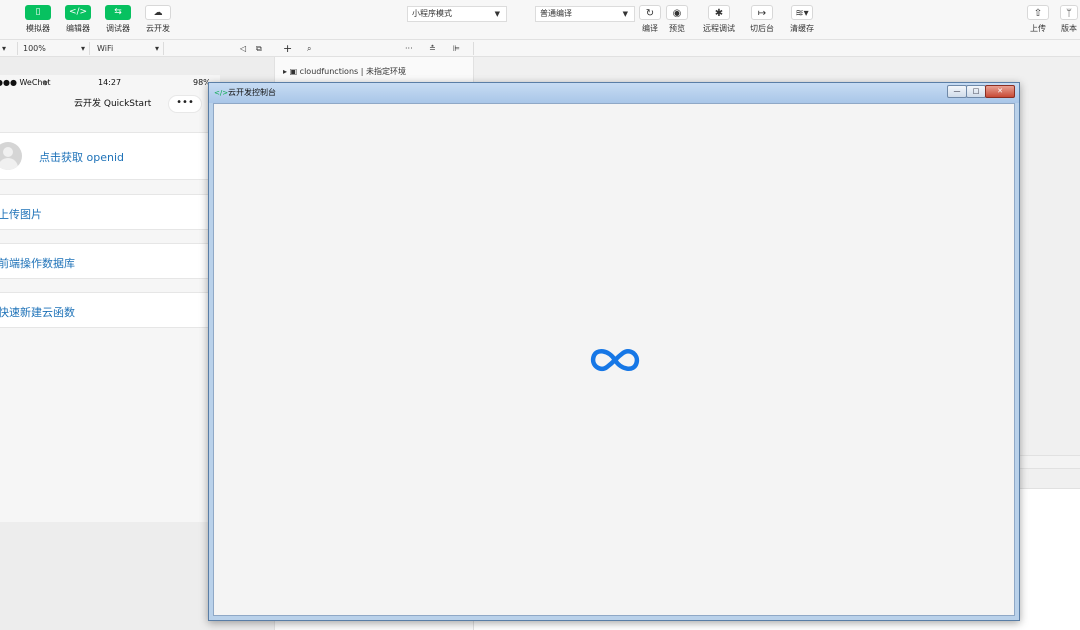 This screenshot has height=630, width=1080. Describe the element at coordinates (110, 310) in the screenshot. I see `cloud-function-card: 快速新建云函数` at that location.